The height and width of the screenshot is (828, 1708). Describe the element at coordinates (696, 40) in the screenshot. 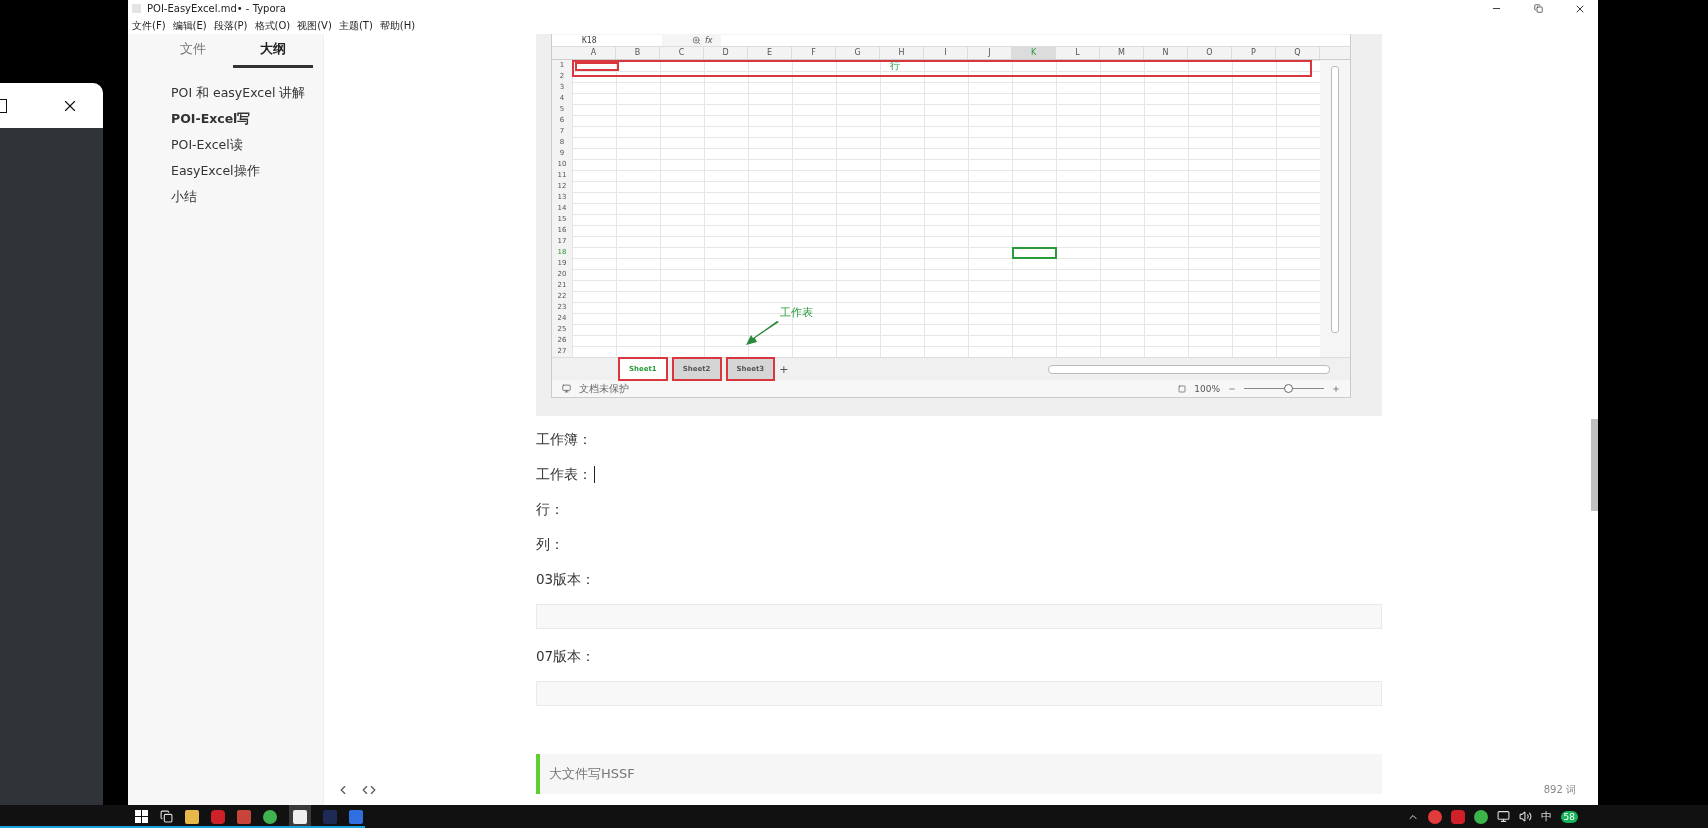

I see `zoom-icon` at that location.